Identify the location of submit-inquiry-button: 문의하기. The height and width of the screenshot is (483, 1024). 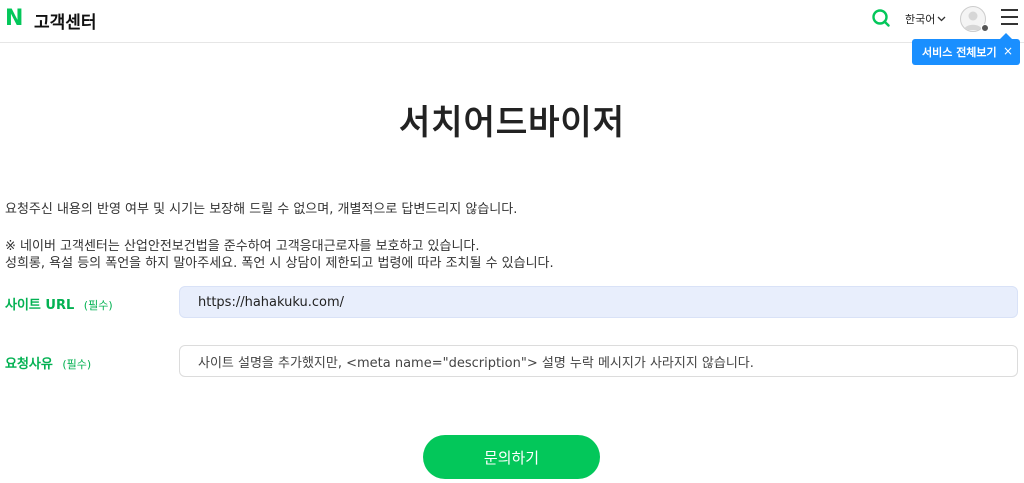
(511, 457).